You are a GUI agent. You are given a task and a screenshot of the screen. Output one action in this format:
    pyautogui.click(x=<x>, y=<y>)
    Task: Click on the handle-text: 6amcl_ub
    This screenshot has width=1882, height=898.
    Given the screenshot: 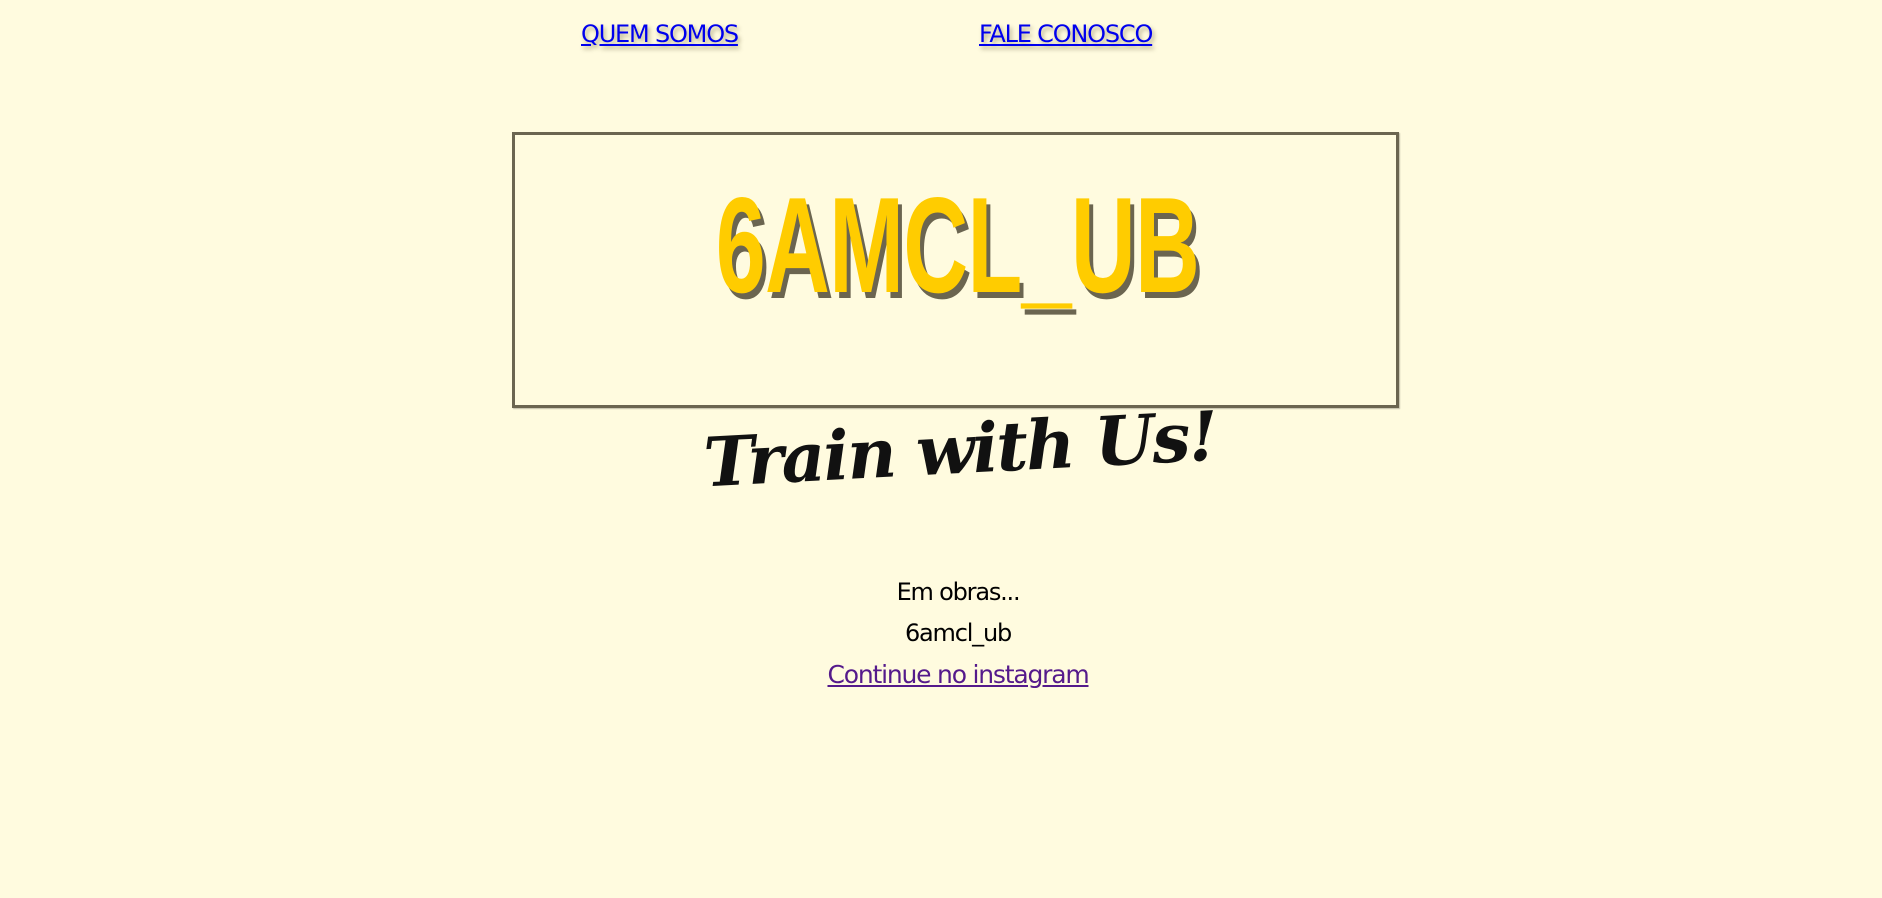 What is the action you would take?
    pyautogui.click(x=958, y=633)
    